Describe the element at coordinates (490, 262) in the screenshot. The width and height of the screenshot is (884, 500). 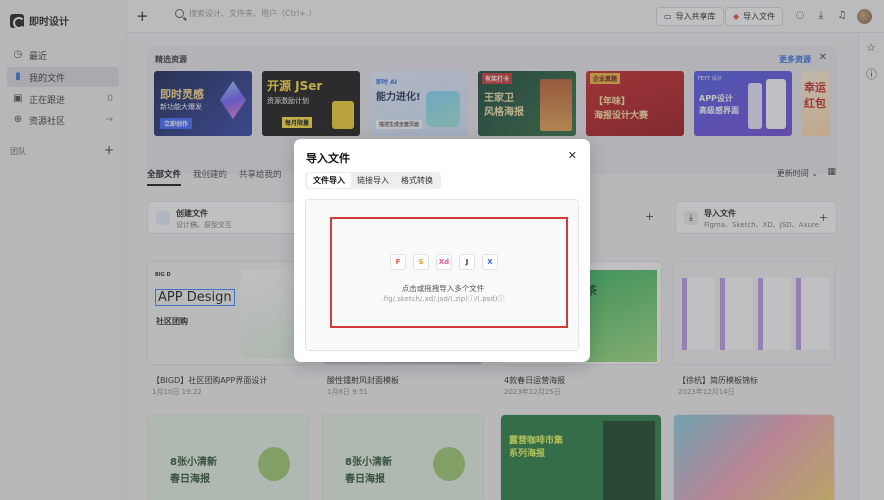
I see `axure-icon: X` at that location.